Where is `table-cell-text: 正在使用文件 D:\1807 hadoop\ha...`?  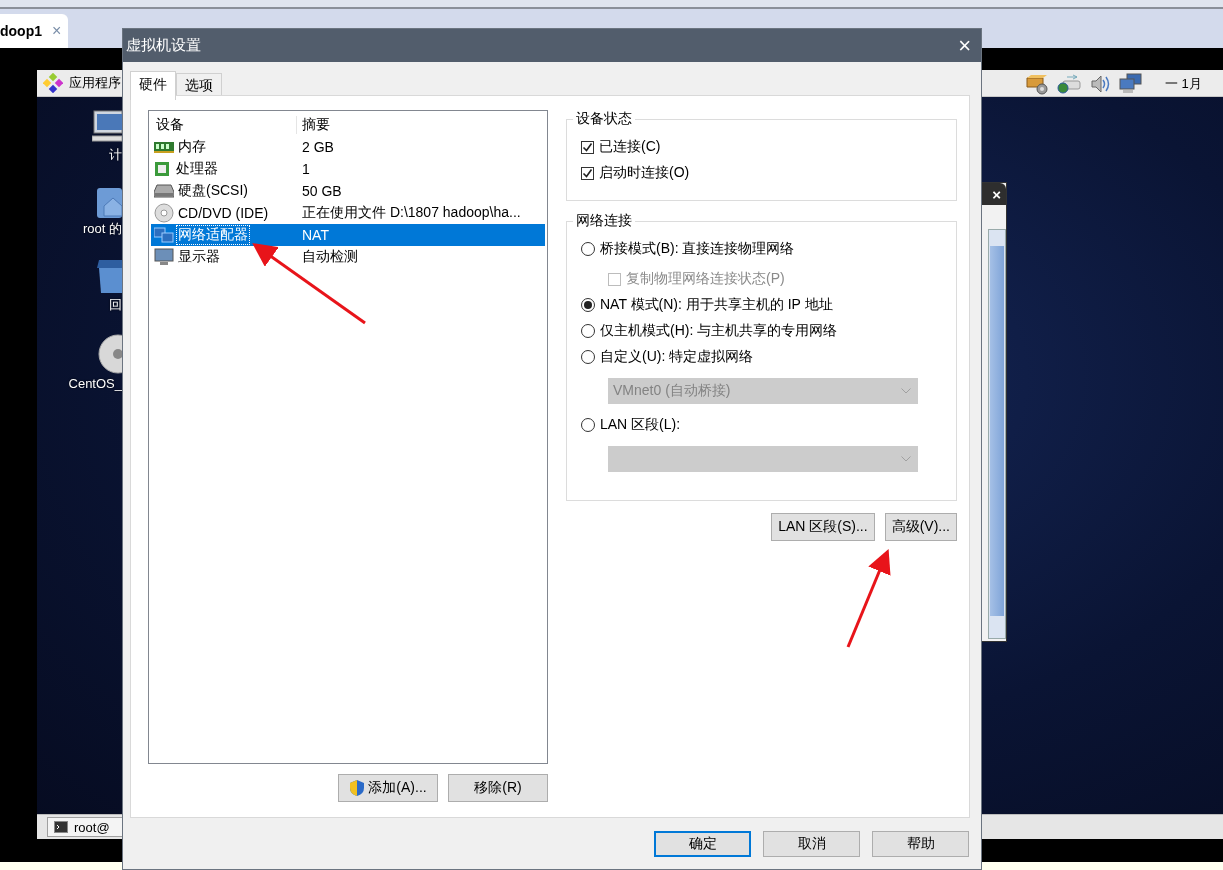
table-cell-text: 正在使用文件 D:\1807 hadoop\ha... is located at coordinates (411, 213).